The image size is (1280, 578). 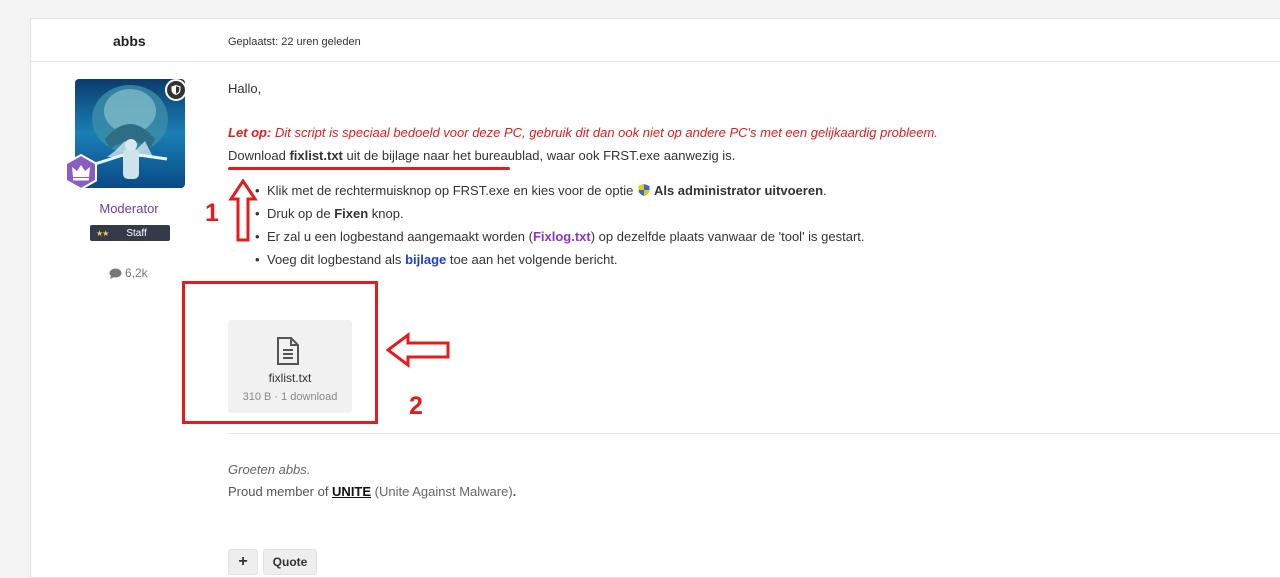 I want to click on fixlog-link: Fixlog.txt, so click(x=561, y=236).